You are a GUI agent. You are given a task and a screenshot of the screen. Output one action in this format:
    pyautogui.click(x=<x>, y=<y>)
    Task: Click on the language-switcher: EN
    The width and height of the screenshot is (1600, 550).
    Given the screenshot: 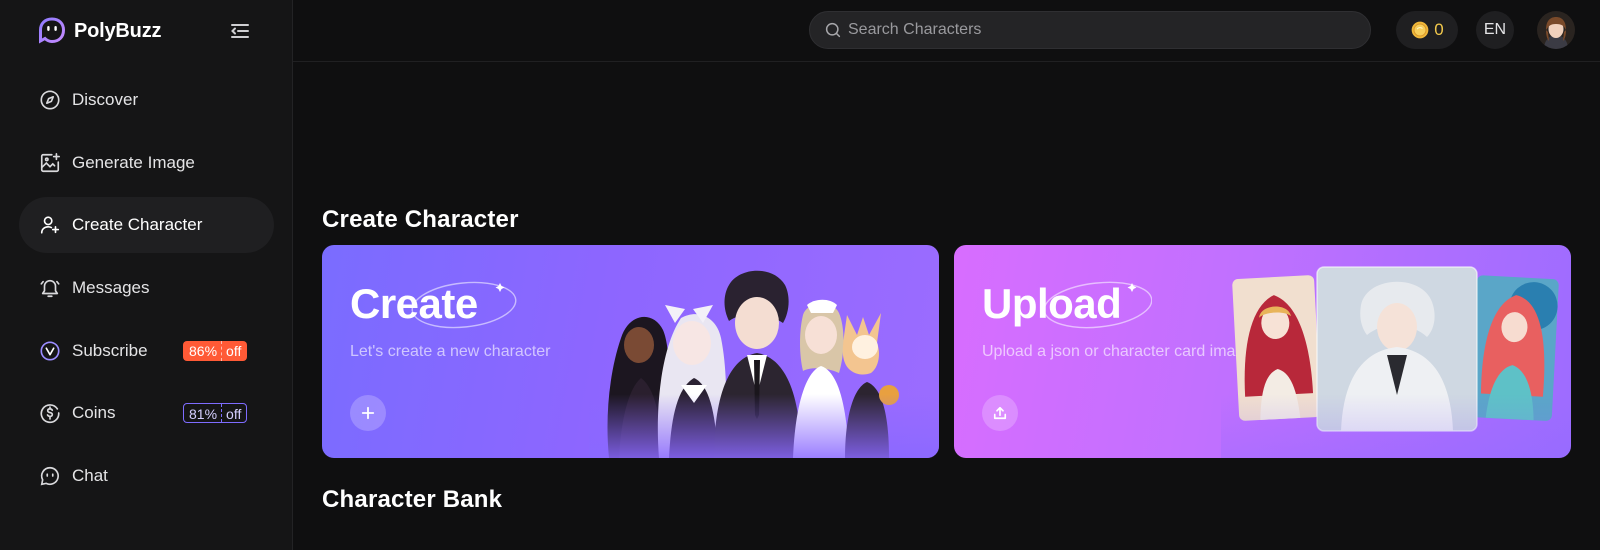 What is the action you would take?
    pyautogui.click(x=1495, y=30)
    